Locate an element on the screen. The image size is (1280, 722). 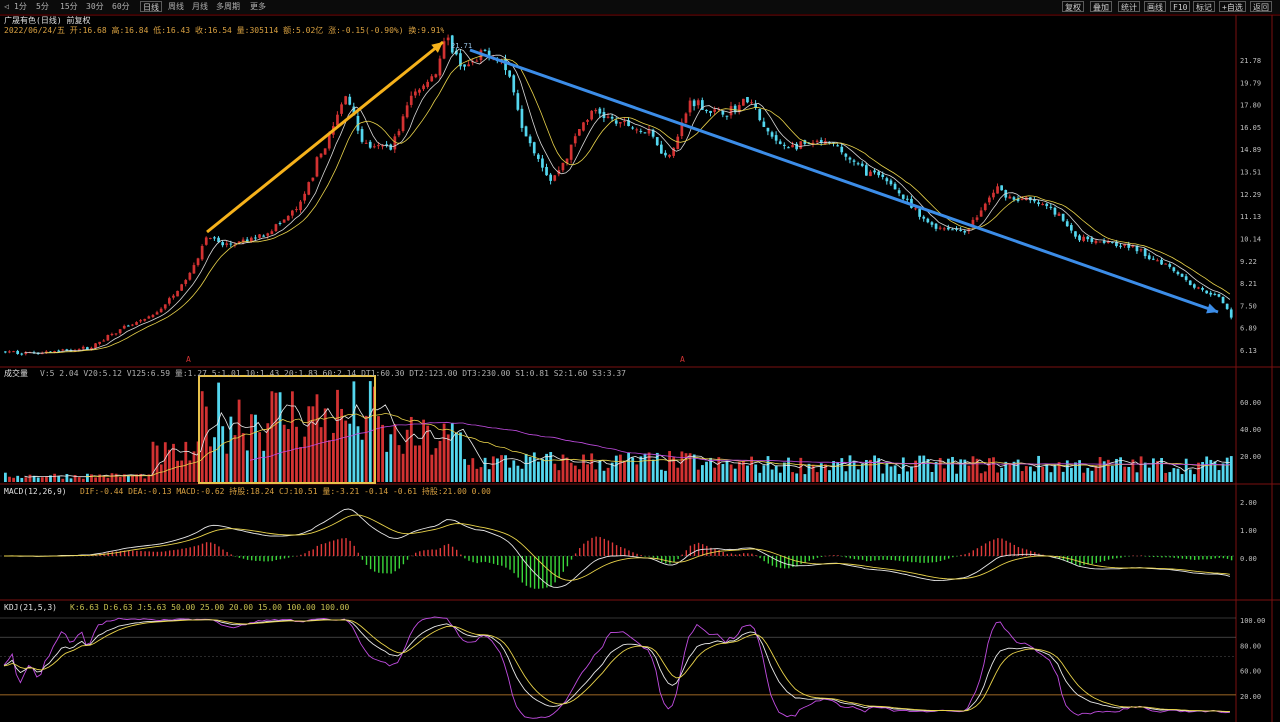
btn-overlay: 叠加 is located at coordinates (1101, 6).